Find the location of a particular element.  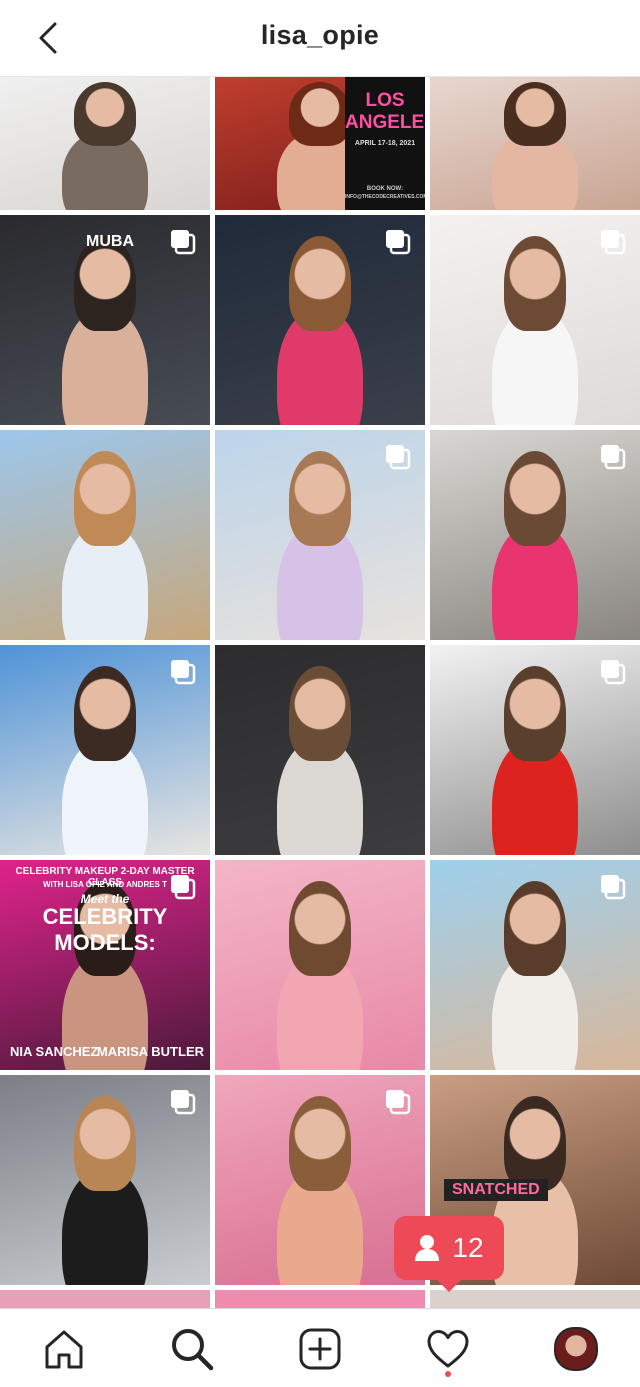

new-post-icon is located at coordinates (320, 1349).